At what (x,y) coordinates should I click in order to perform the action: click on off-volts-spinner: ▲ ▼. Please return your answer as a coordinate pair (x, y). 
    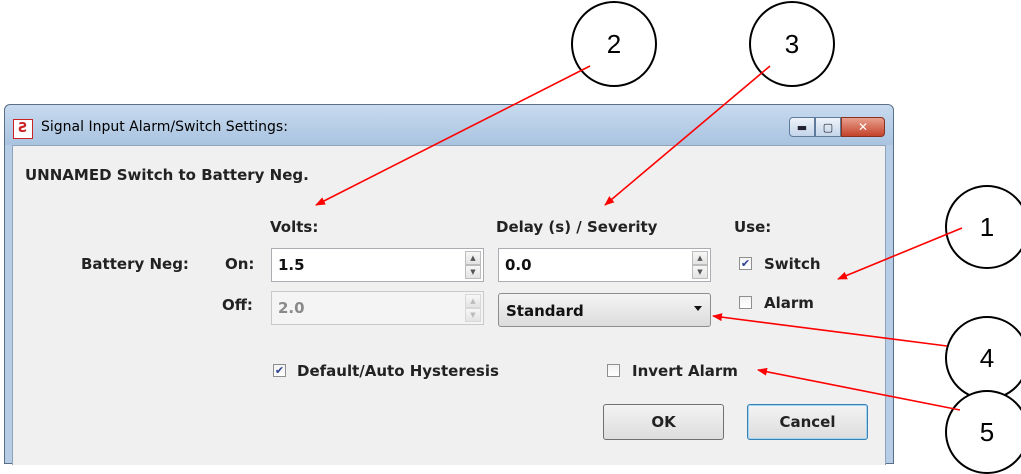
    Looking at the image, I should click on (473, 308).